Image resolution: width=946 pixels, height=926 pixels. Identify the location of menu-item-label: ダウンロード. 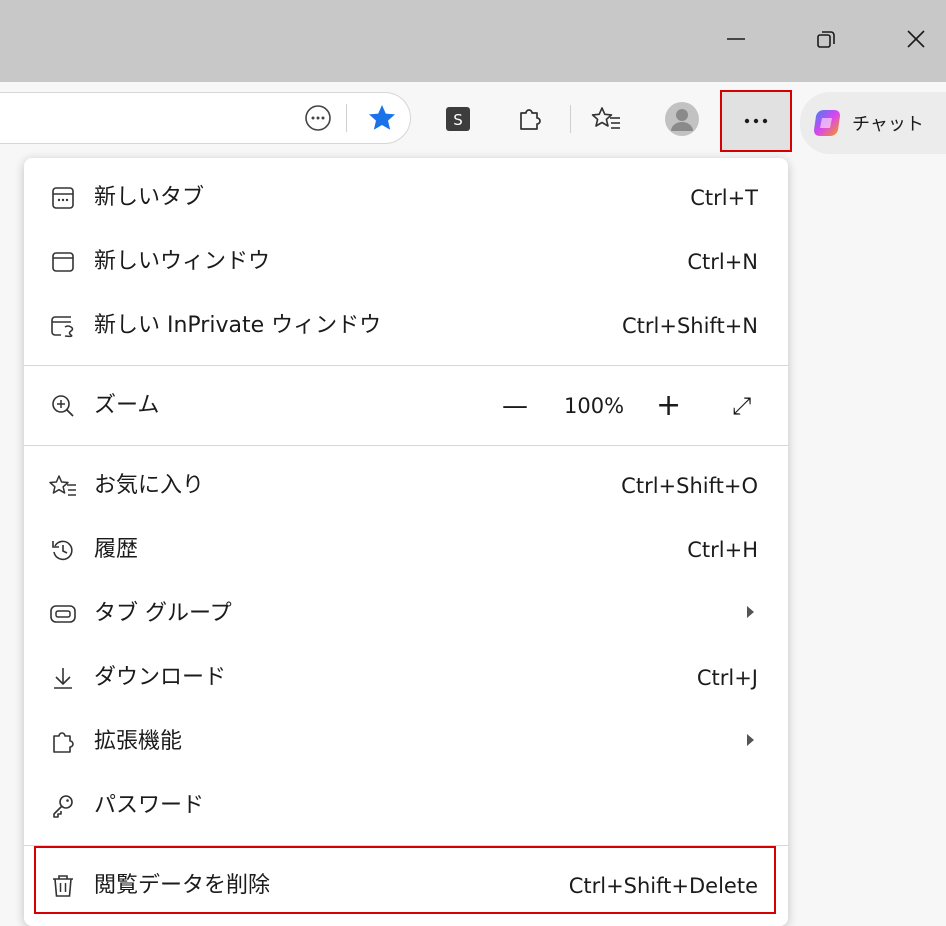
(160, 677).